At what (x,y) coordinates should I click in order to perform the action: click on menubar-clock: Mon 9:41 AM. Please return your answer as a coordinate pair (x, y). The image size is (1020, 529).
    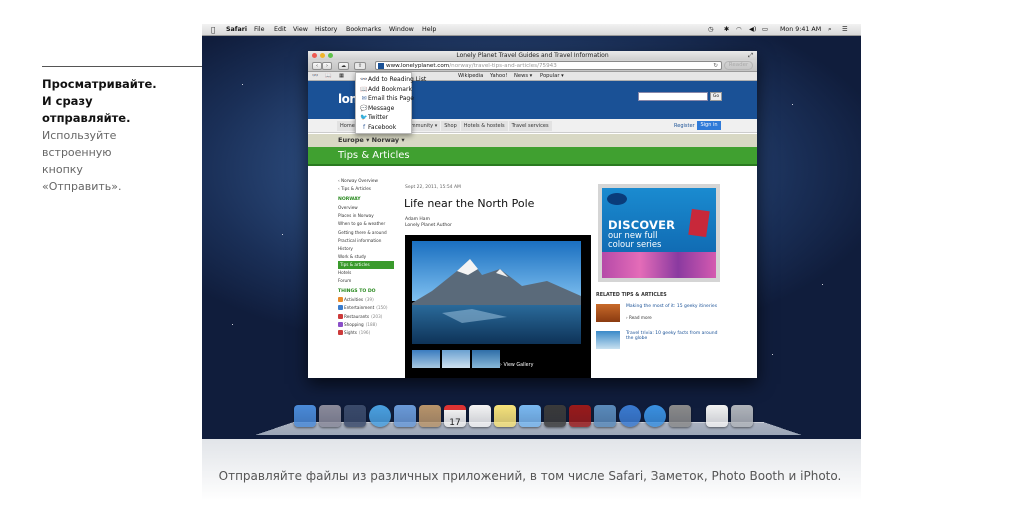
    Looking at the image, I should click on (800, 30).